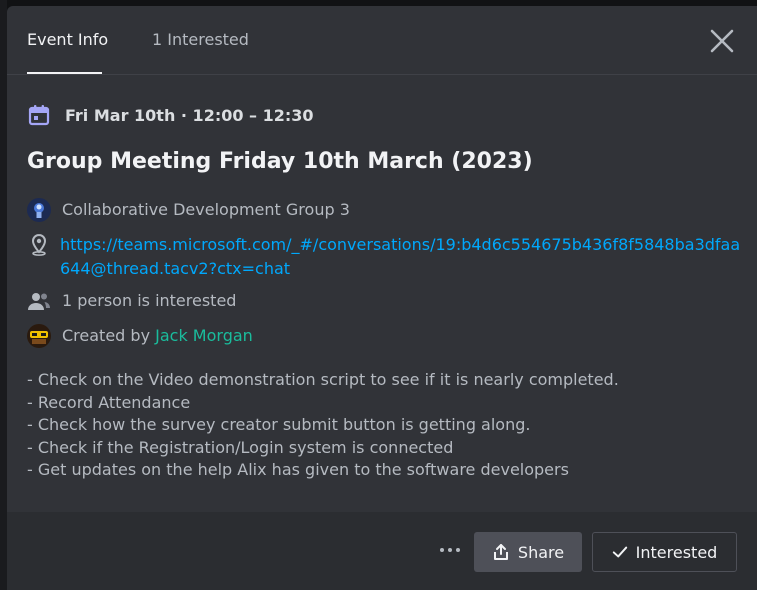  What do you see at coordinates (39, 244) in the screenshot?
I see `location-icon` at bounding box center [39, 244].